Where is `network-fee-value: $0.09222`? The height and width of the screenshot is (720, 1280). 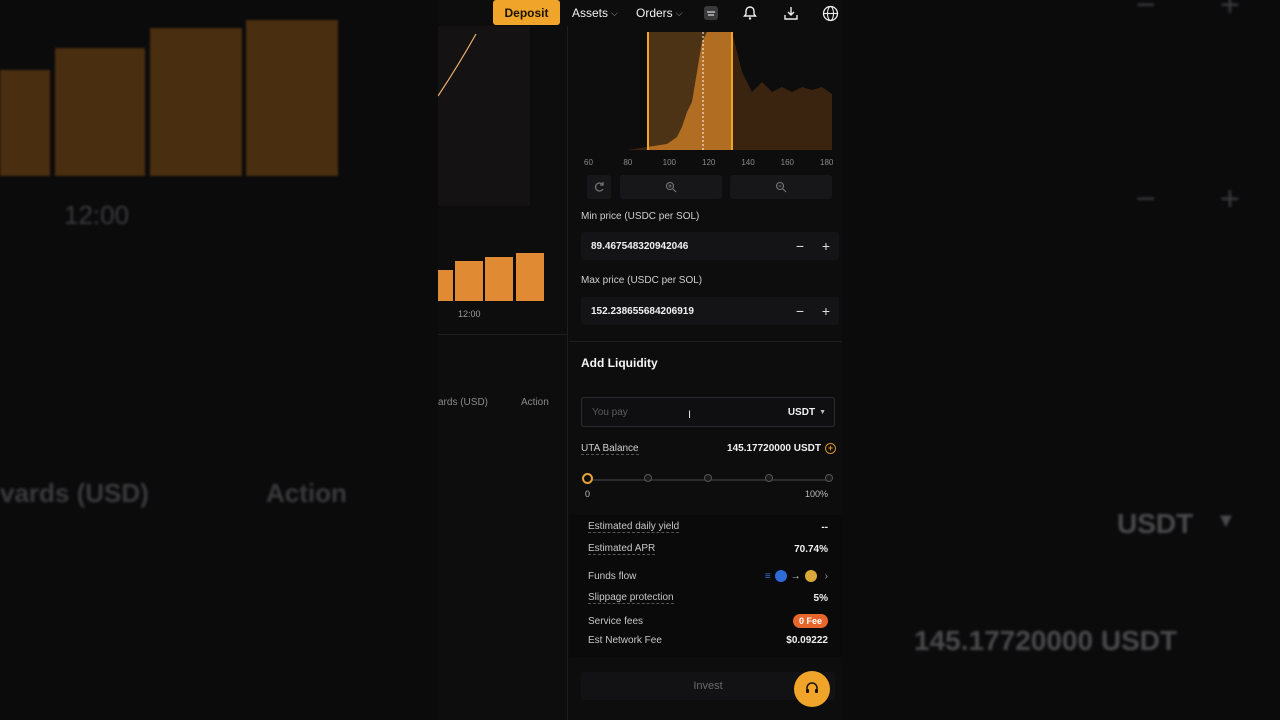 network-fee-value: $0.09222 is located at coordinates (807, 640).